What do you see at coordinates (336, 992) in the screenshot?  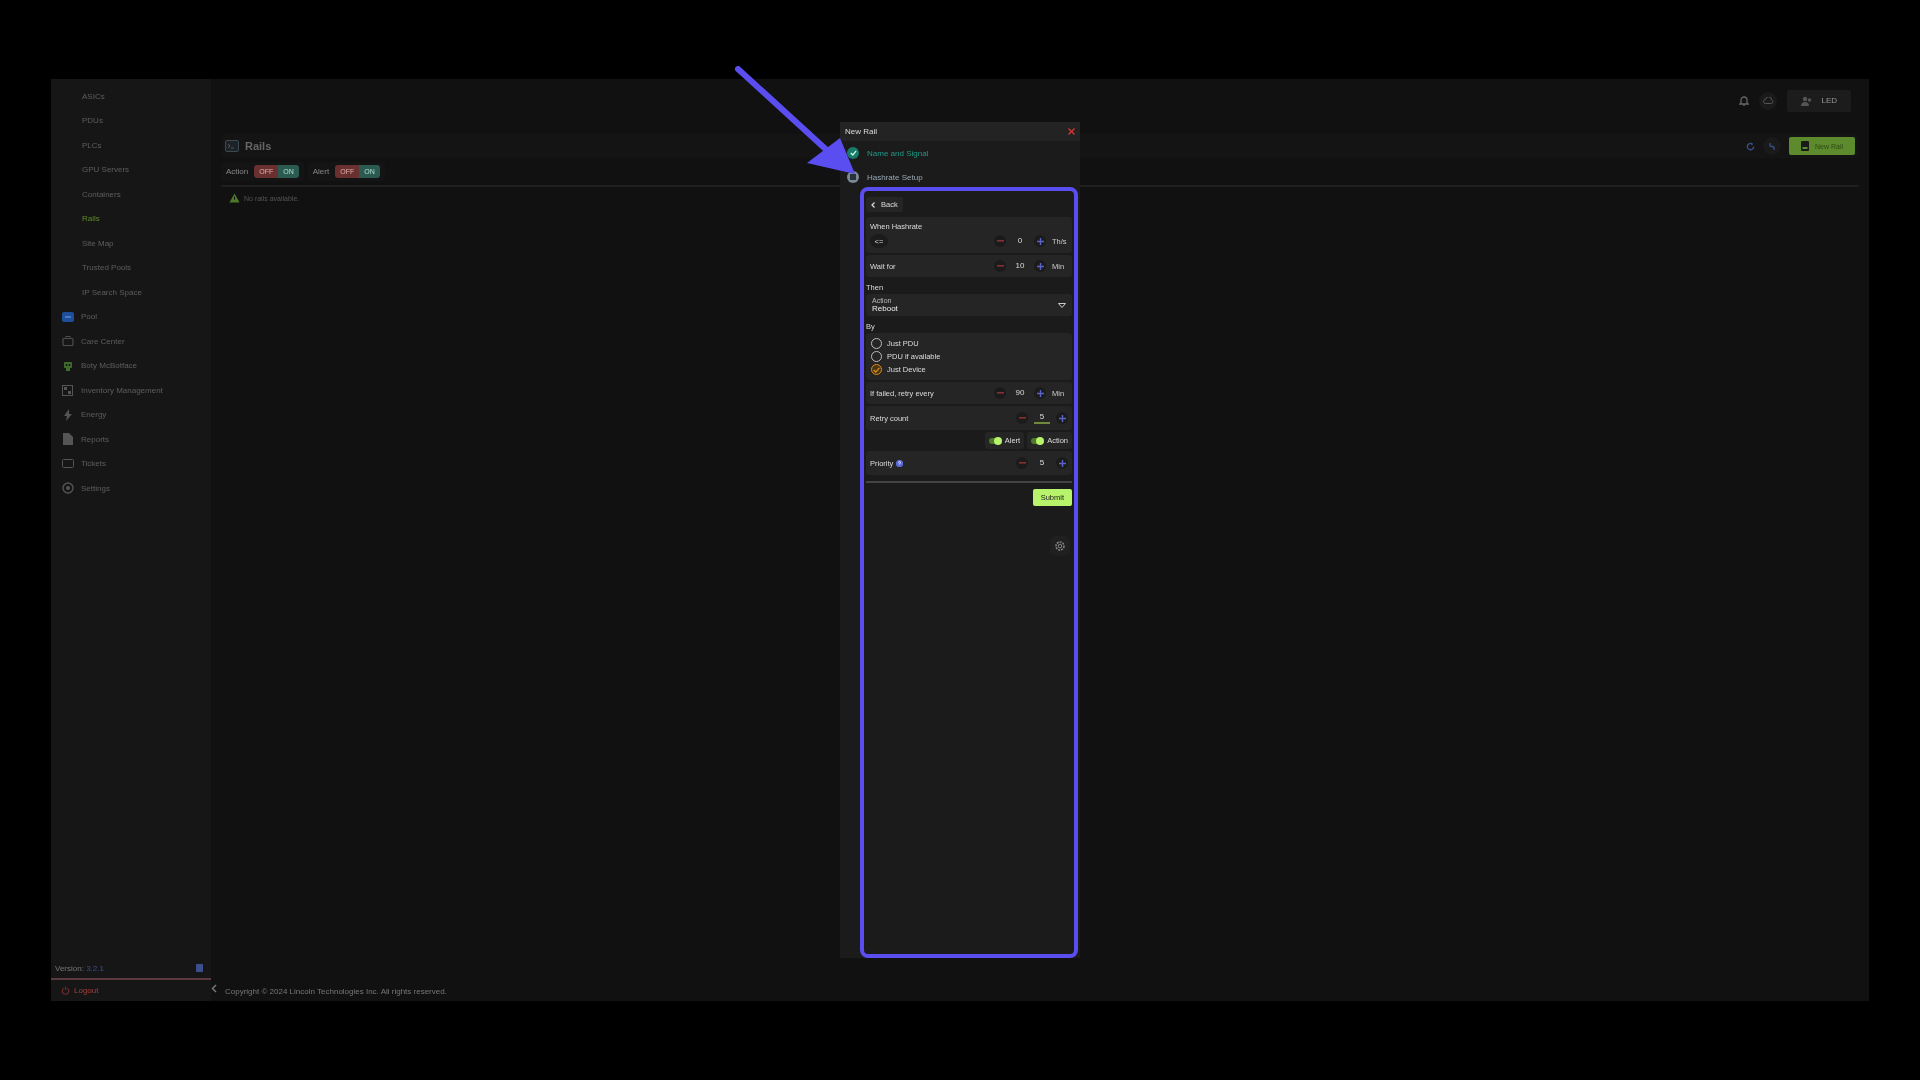 I see `copyright-text: Copyright © 2024 Lincoln Technologies Inc. All rights reserved.` at bounding box center [336, 992].